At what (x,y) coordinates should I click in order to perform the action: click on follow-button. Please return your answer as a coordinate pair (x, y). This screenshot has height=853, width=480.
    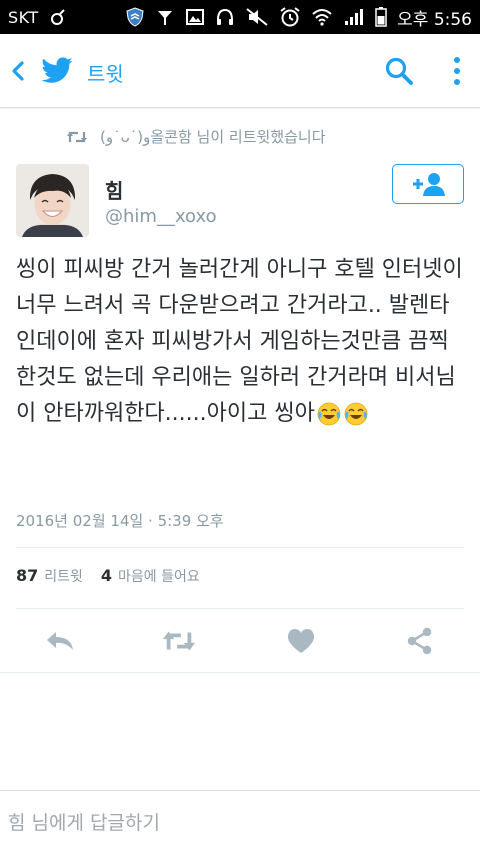
    Looking at the image, I should click on (428, 184).